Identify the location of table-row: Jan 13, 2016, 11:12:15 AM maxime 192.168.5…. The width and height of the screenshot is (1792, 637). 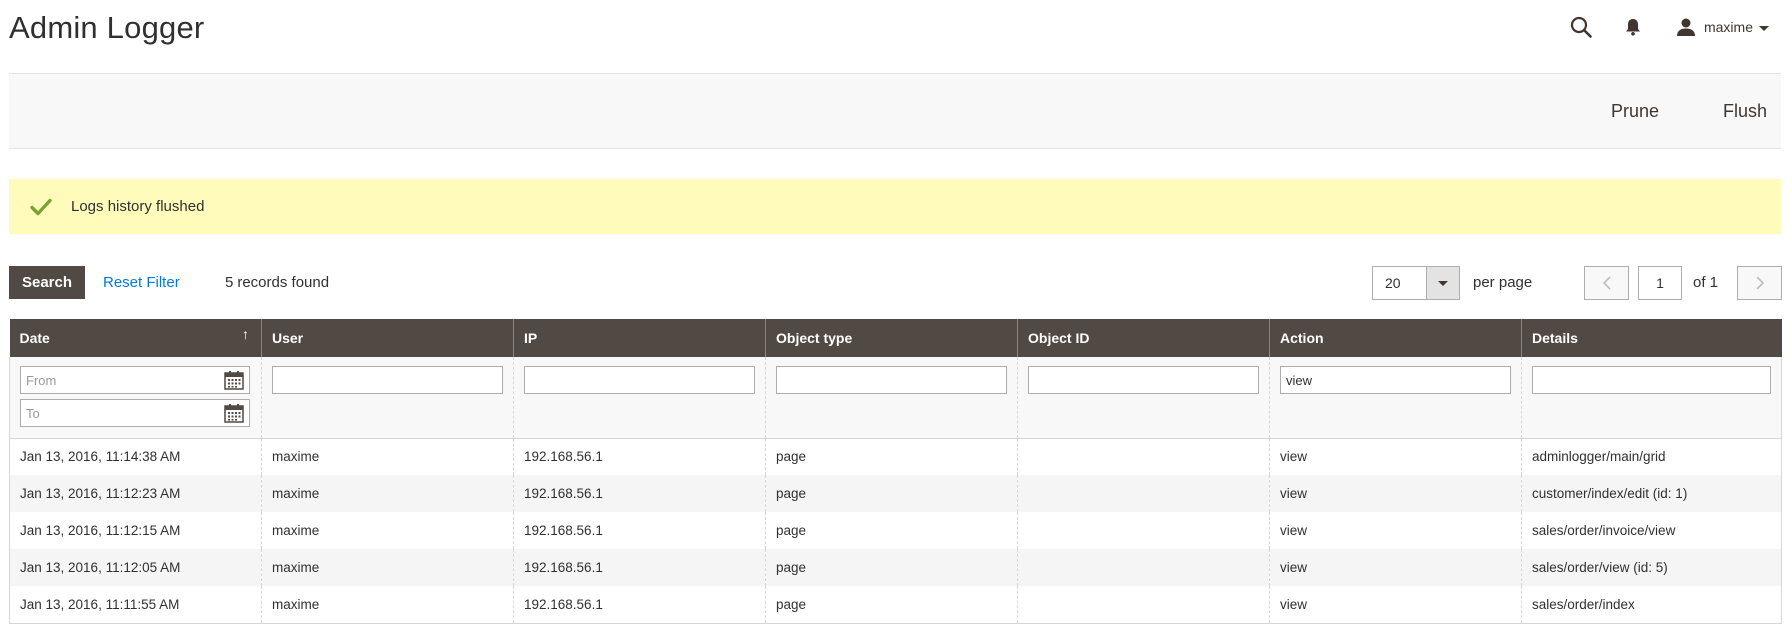
(895, 530).